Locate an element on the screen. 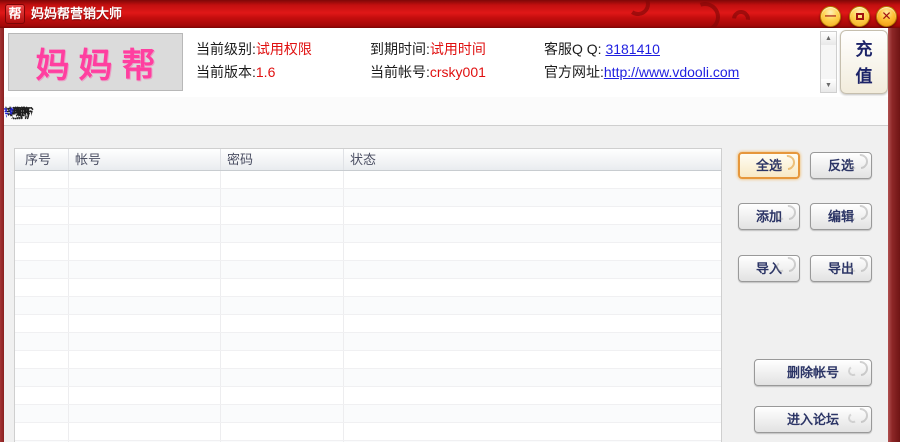 This screenshot has width=900, height=442. window-border-right is located at coordinates (894, 235).